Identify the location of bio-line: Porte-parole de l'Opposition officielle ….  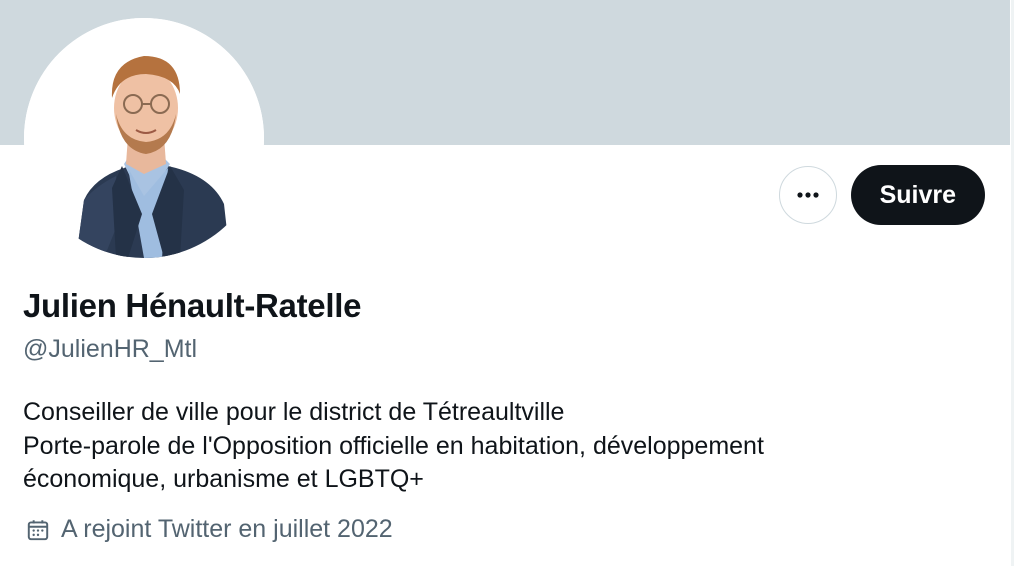
(393, 445).